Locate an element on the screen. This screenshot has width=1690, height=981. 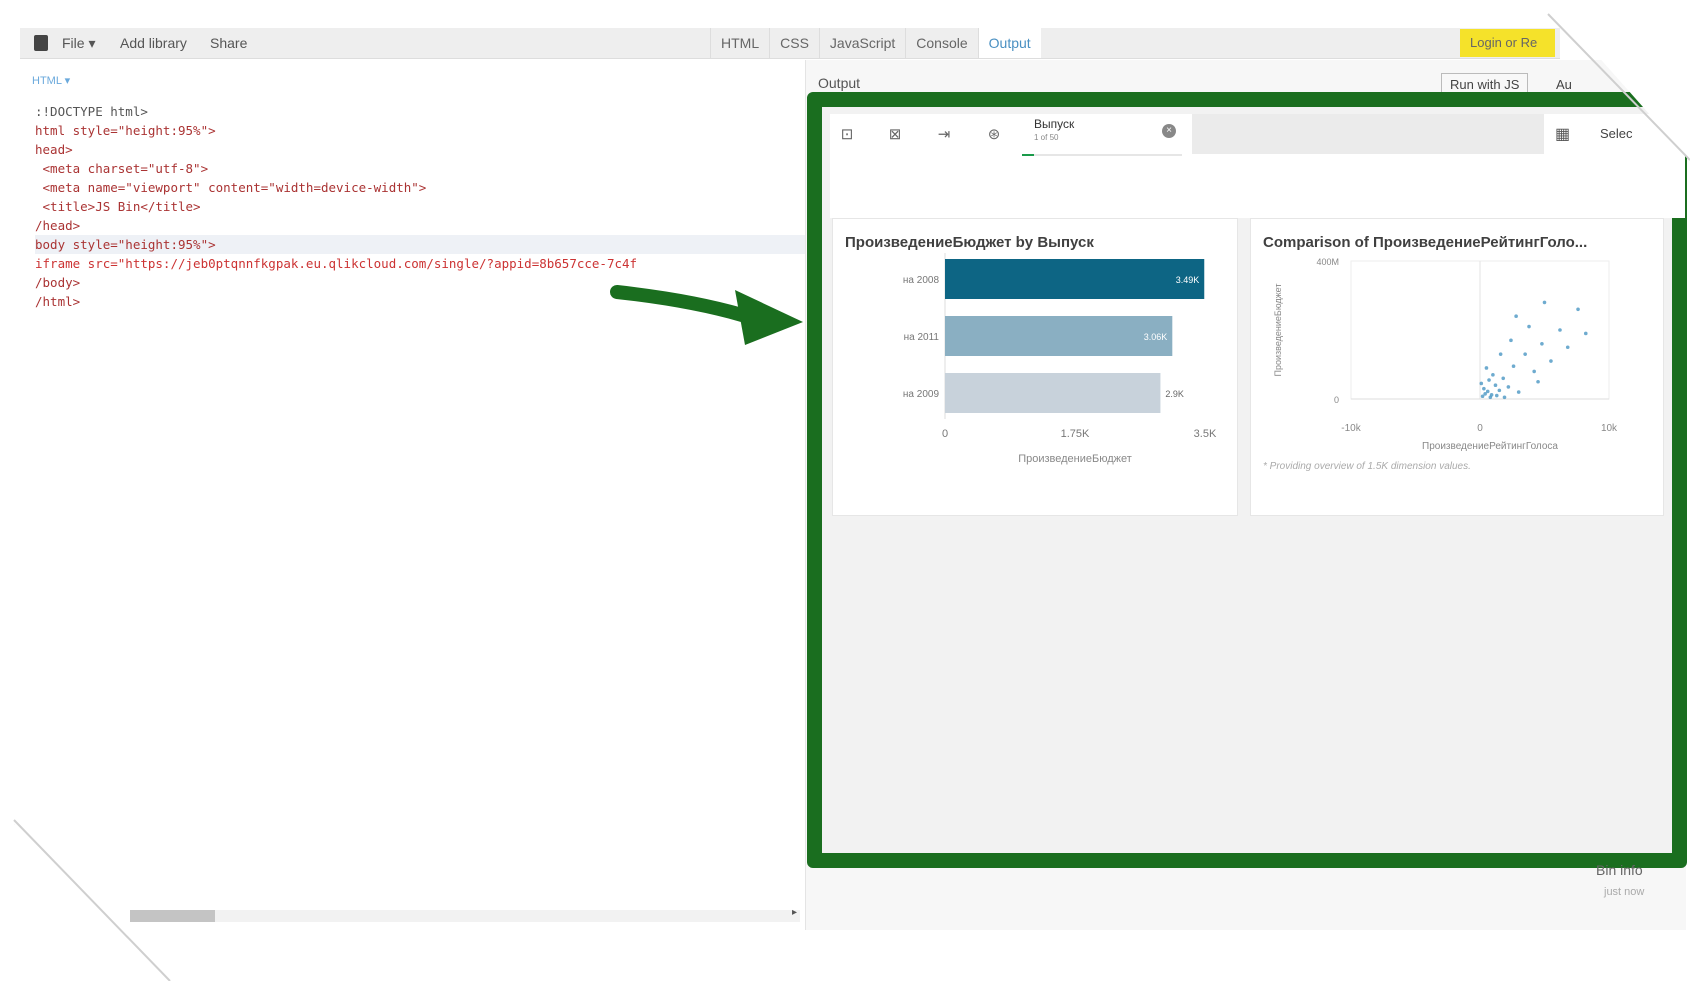
scatter-x-axis-title: ПроизведениеРейтингГолоса is located at coordinates (1490, 446).